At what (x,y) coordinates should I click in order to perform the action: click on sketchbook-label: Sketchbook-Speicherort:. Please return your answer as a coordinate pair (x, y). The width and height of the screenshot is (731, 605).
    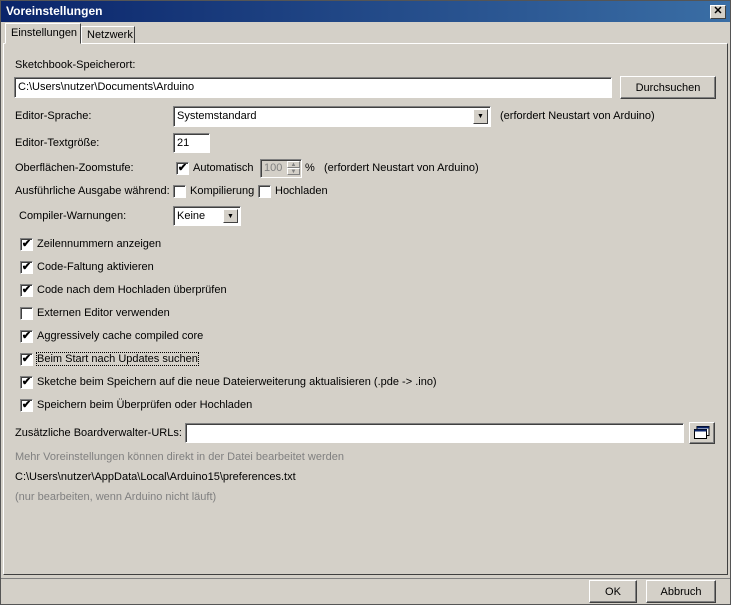
    Looking at the image, I should click on (75, 65).